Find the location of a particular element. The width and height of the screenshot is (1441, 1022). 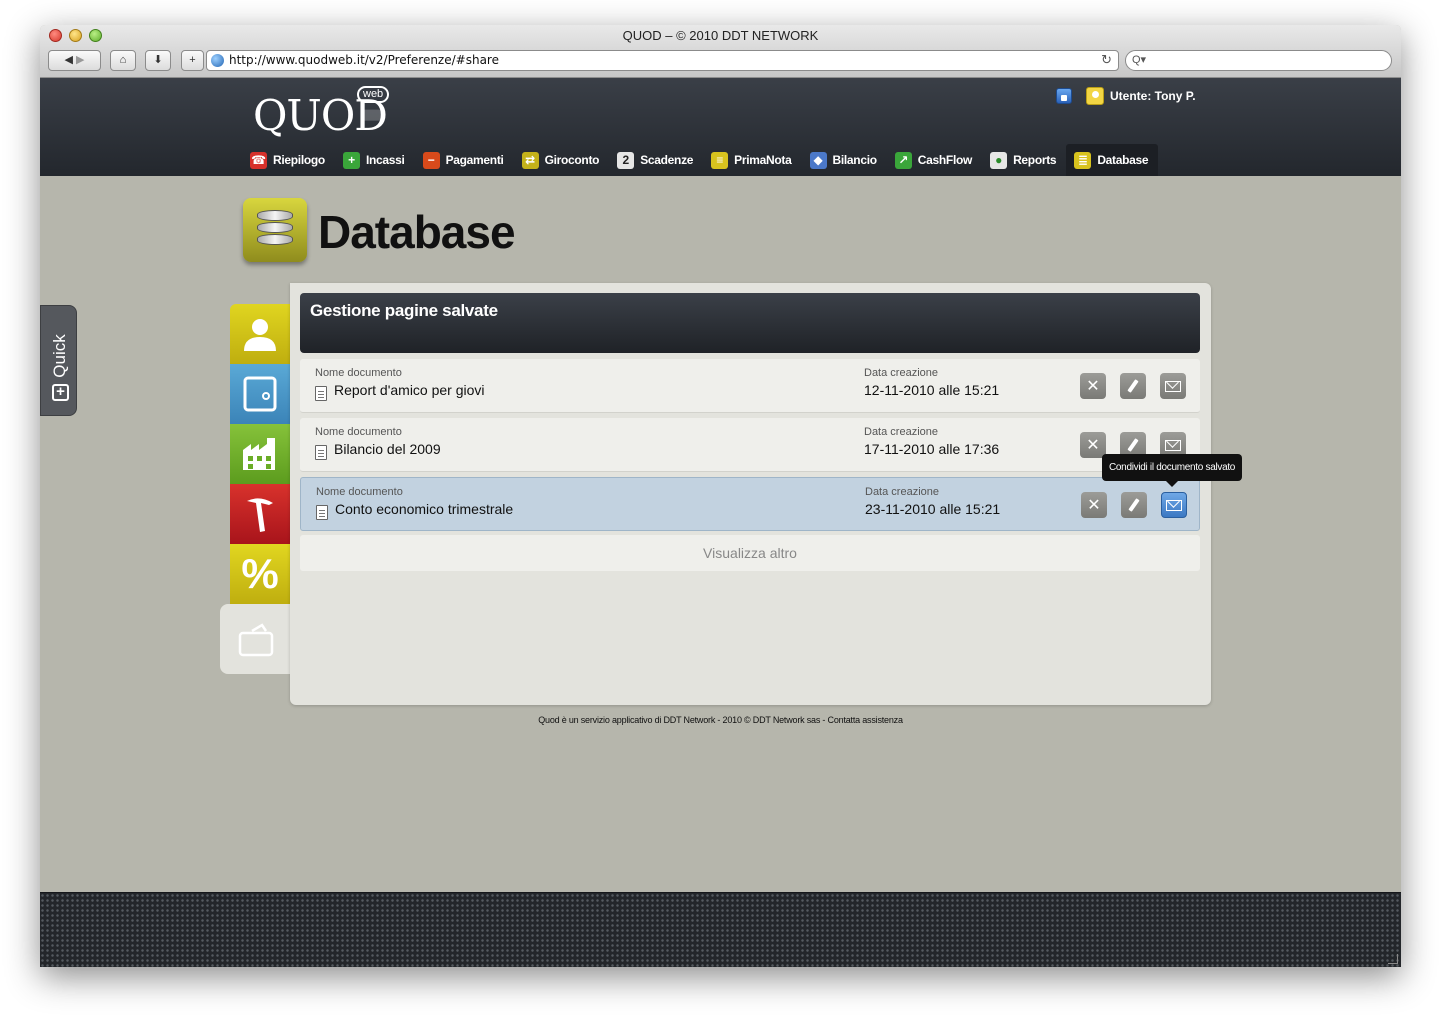

quick-panel-toggle: Quick + is located at coordinates (58, 360).